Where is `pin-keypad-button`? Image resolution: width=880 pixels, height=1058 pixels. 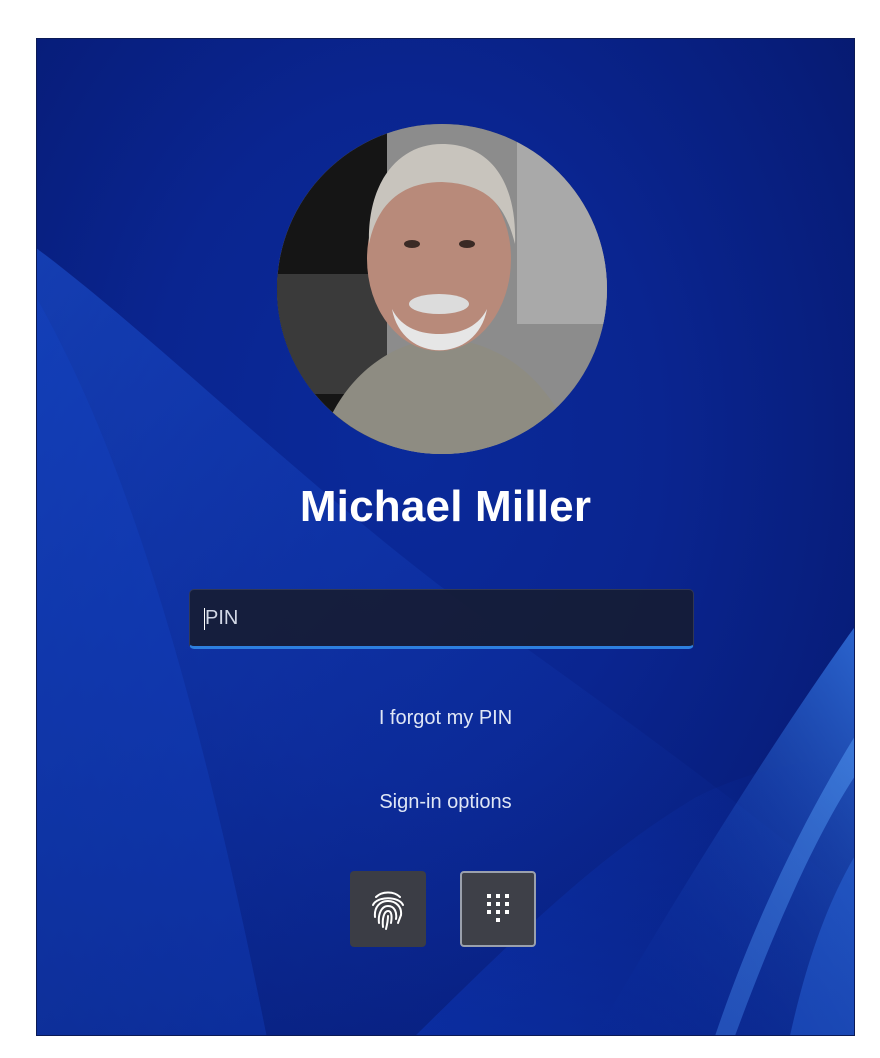
pin-keypad-button is located at coordinates (498, 909).